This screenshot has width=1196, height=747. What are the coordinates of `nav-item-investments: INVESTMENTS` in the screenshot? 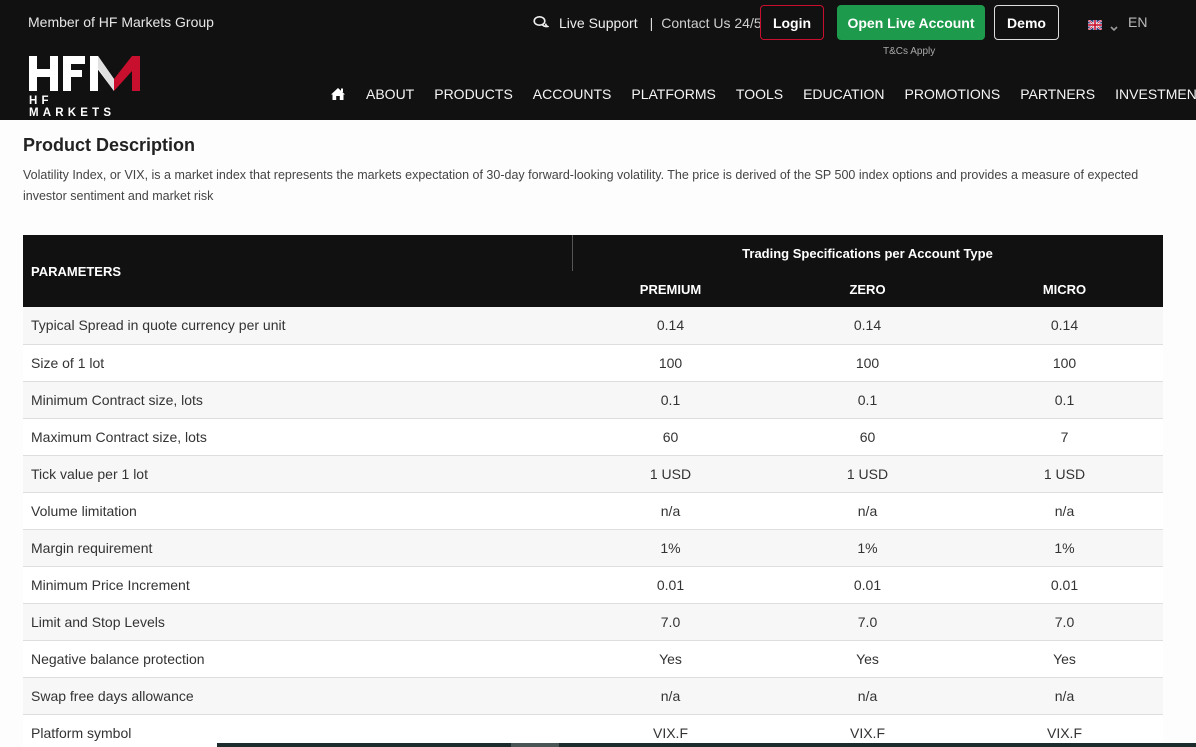 It's located at (1155, 94).